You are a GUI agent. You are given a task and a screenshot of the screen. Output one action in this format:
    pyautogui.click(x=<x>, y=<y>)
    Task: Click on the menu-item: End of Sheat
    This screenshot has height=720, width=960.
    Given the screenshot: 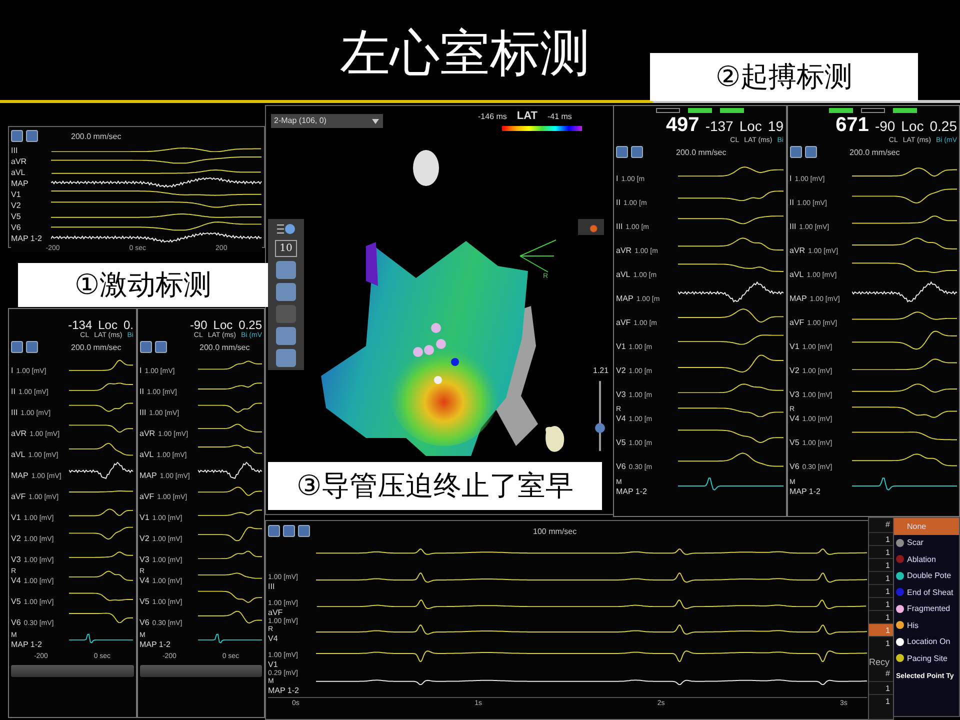 What is the action you would take?
    pyautogui.click(x=926, y=592)
    